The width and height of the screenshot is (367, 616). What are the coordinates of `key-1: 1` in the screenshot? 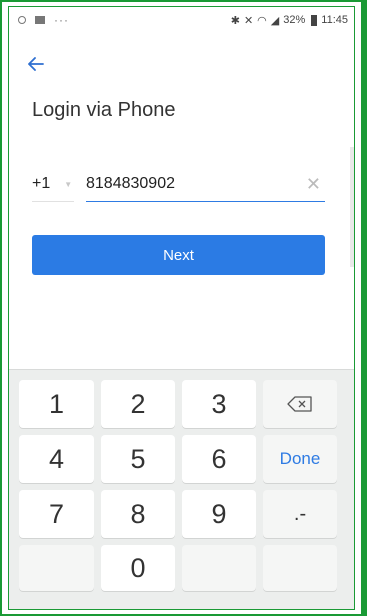 It's located at (56, 404).